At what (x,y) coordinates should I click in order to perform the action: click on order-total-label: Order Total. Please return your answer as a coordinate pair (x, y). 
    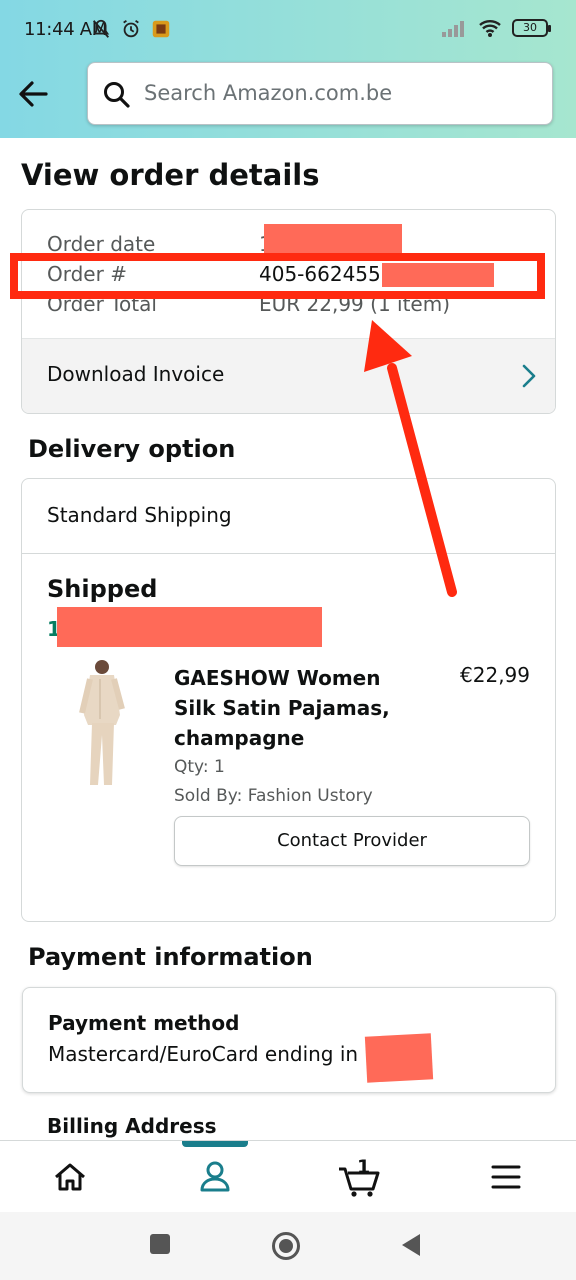
    Looking at the image, I should click on (102, 304).